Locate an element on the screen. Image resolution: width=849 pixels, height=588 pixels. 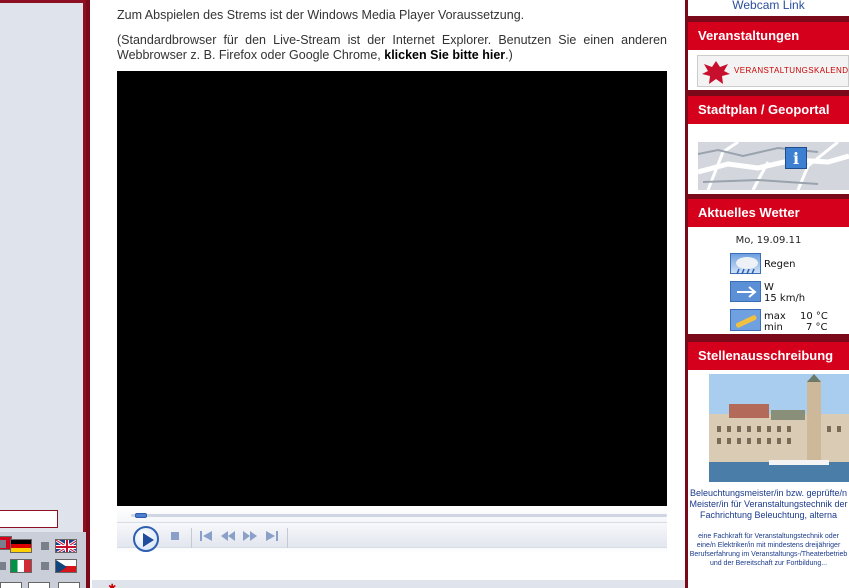
wetter-header: Aktuelles Wetter is located at coordinates (768, 213).